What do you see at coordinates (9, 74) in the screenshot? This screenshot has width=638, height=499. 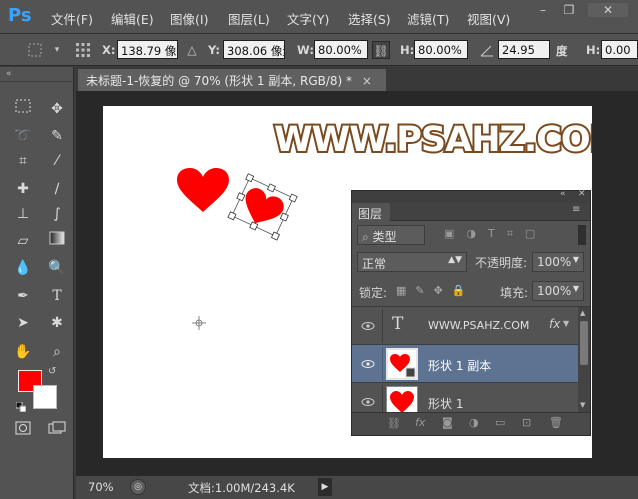 I see `collapse-icon: «` at bounding box center [9, 74].